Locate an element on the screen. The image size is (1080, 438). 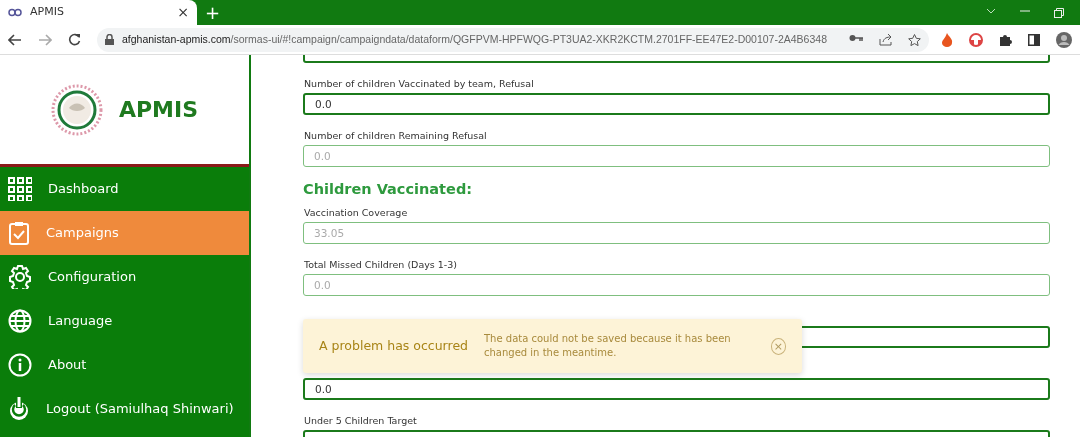
grid-icon is located at coordinates (20, 189).